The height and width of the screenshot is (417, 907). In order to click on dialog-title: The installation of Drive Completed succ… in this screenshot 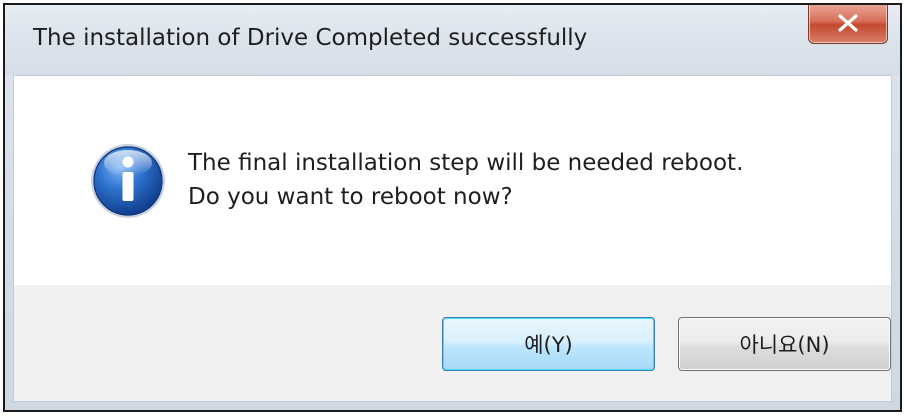, I will do `click(310, 38)`.